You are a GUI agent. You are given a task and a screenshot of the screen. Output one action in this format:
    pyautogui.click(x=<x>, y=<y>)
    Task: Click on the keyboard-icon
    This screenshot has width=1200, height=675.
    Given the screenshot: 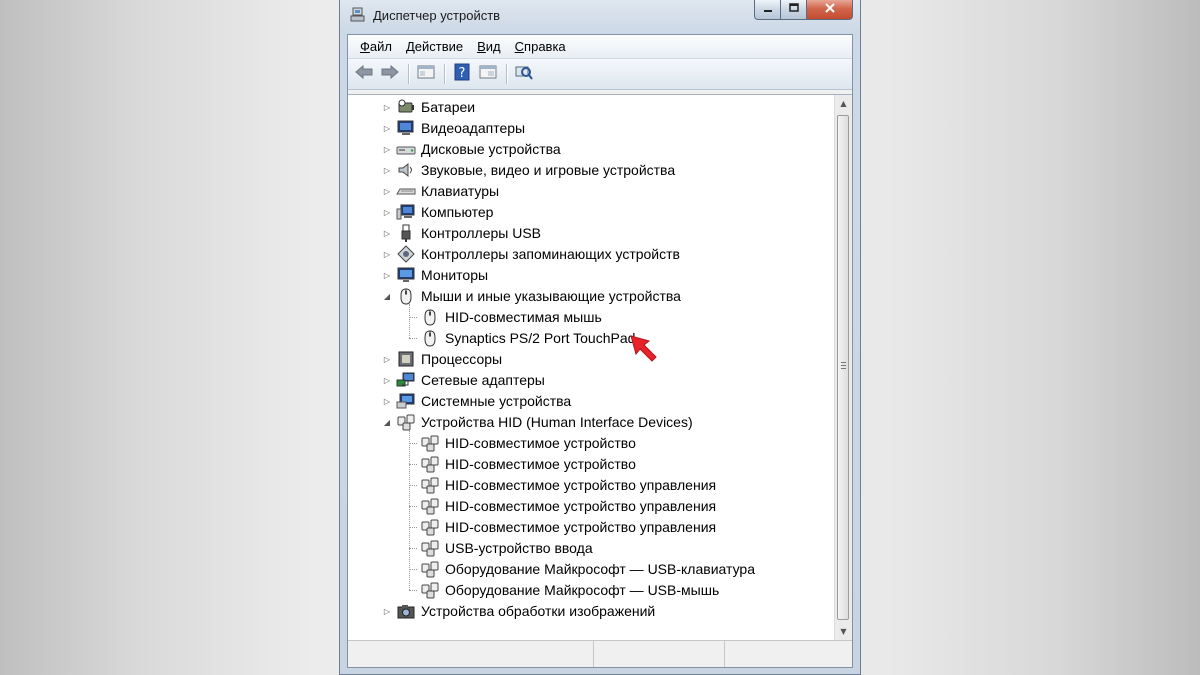 What is the action you would take?
    pyautogui.click(x=406, y=191)
    